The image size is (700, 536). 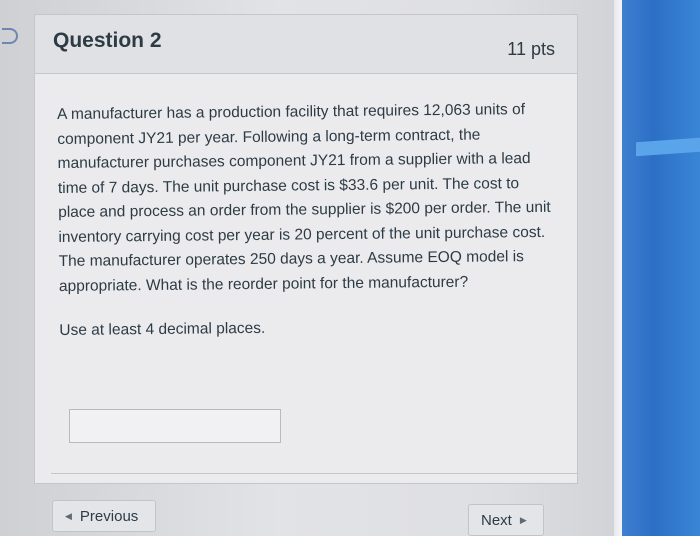 I want to click on next-label: Next, so click(x=496, y=520).